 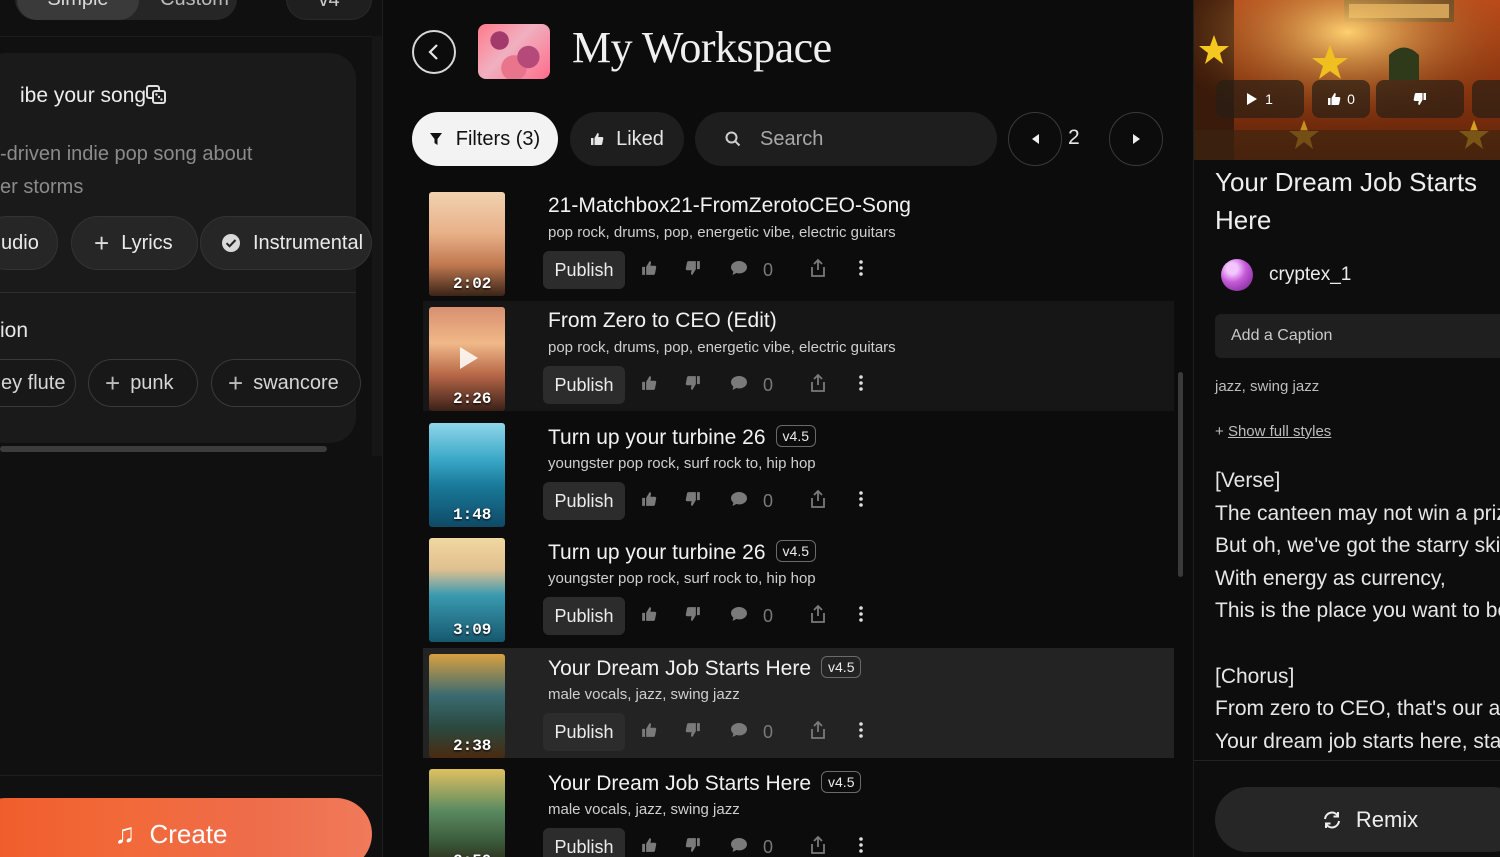 What do you see at coordinates (78, 10) in the screenshot?
I see `mode-simple-tab: Simple` at bounding box center [78, 10].